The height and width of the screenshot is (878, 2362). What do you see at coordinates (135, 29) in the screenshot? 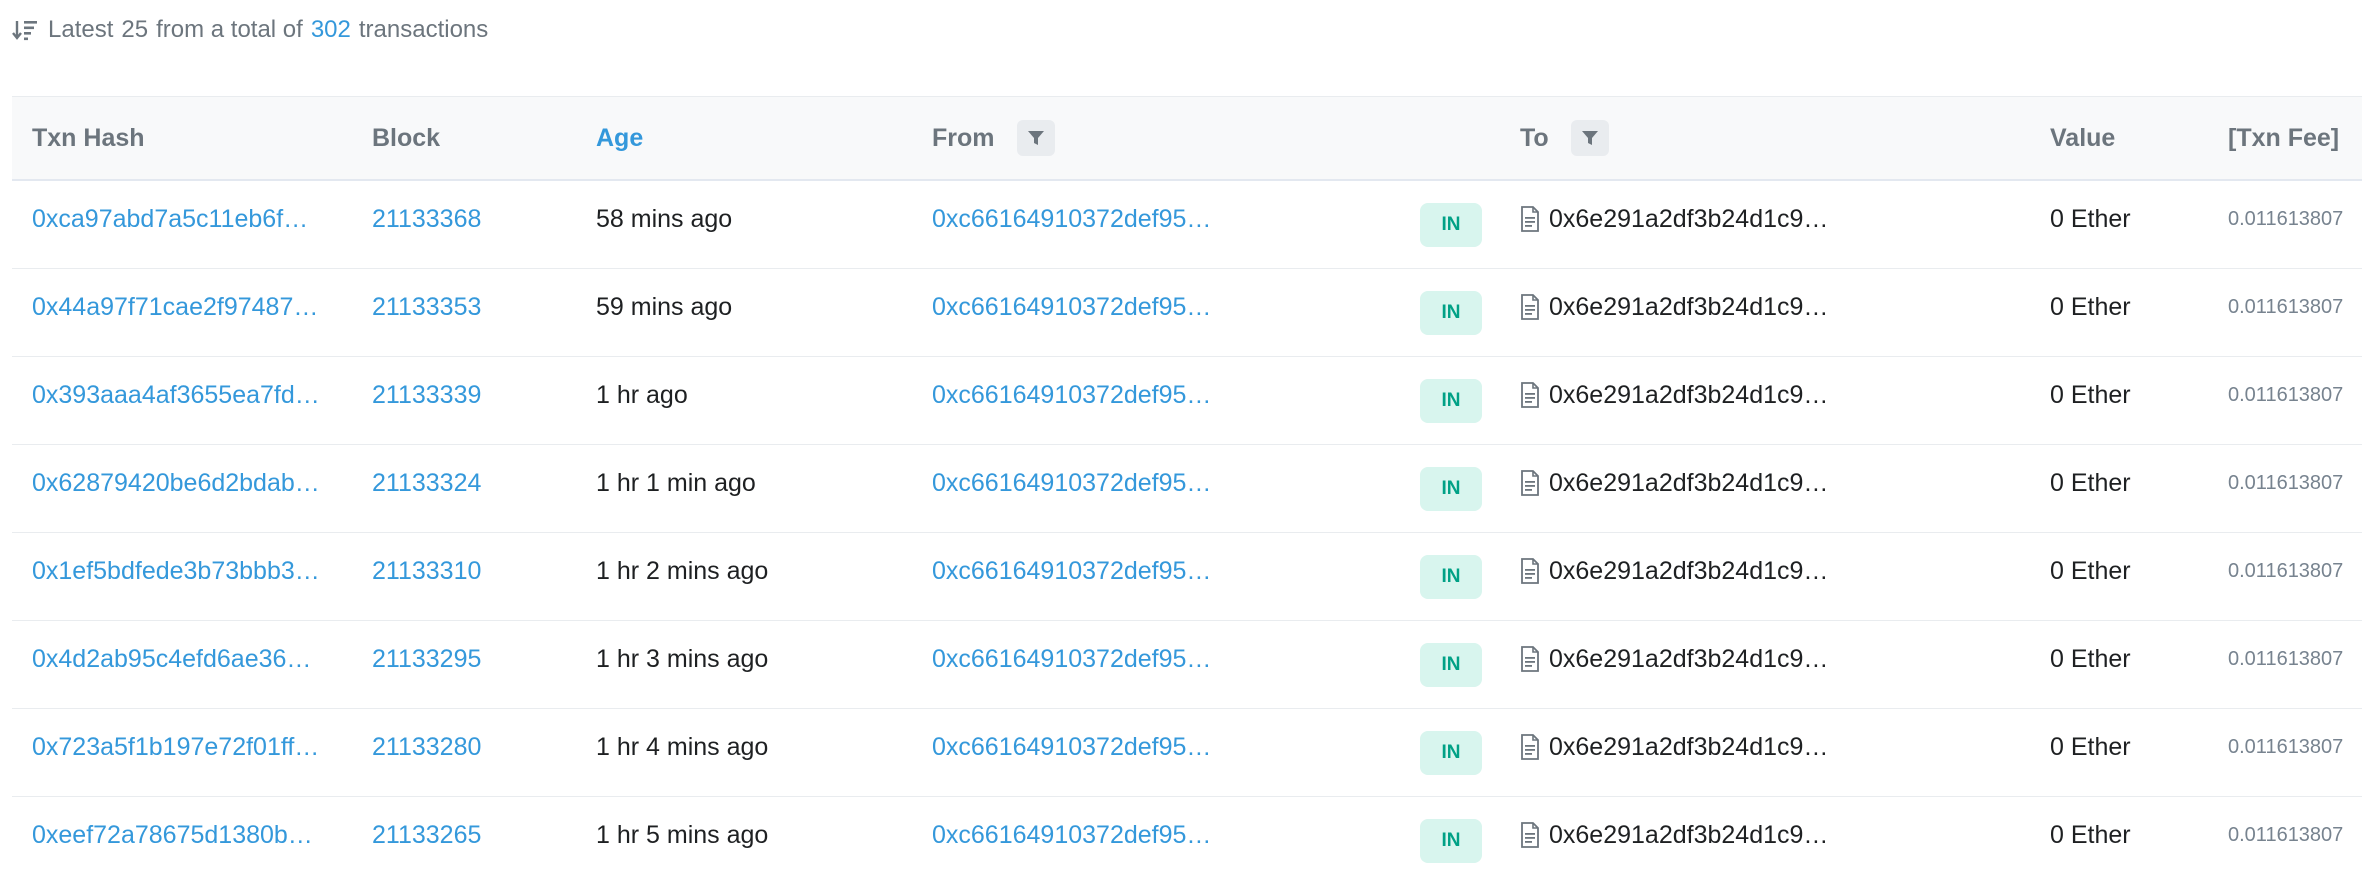
I see `summary-count: 25` at bounding box center [135, 29].